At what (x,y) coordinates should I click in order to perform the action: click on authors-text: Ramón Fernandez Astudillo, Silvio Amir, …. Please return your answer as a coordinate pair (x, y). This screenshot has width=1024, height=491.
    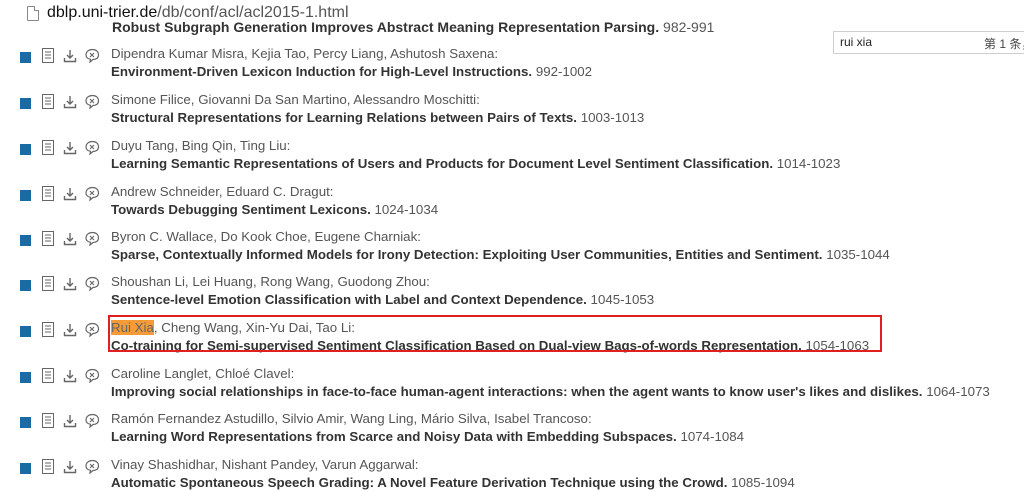
    Looking at the image, I should click on (351, 418).